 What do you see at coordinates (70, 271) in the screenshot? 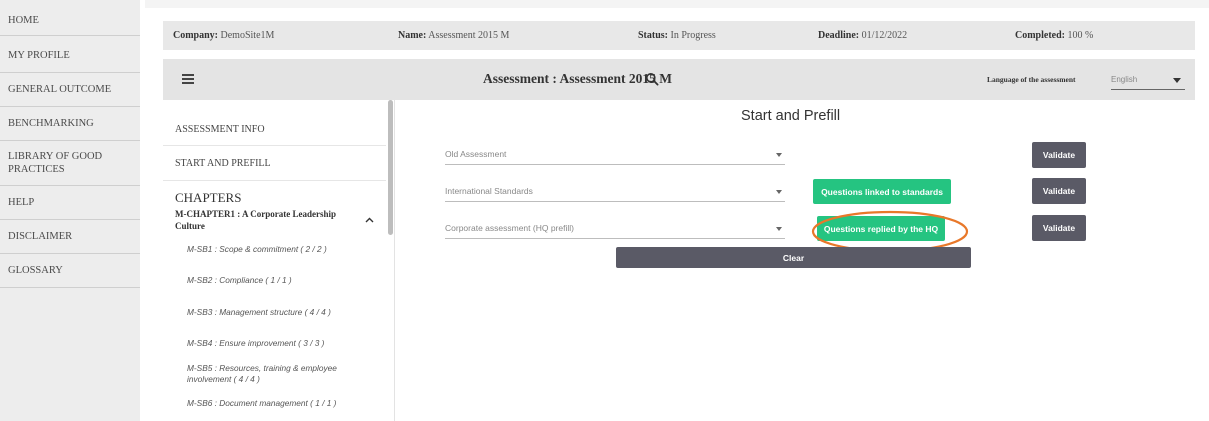
I see `nav-item-glossary: GLOSSARY` at bounding box center [70, 271].